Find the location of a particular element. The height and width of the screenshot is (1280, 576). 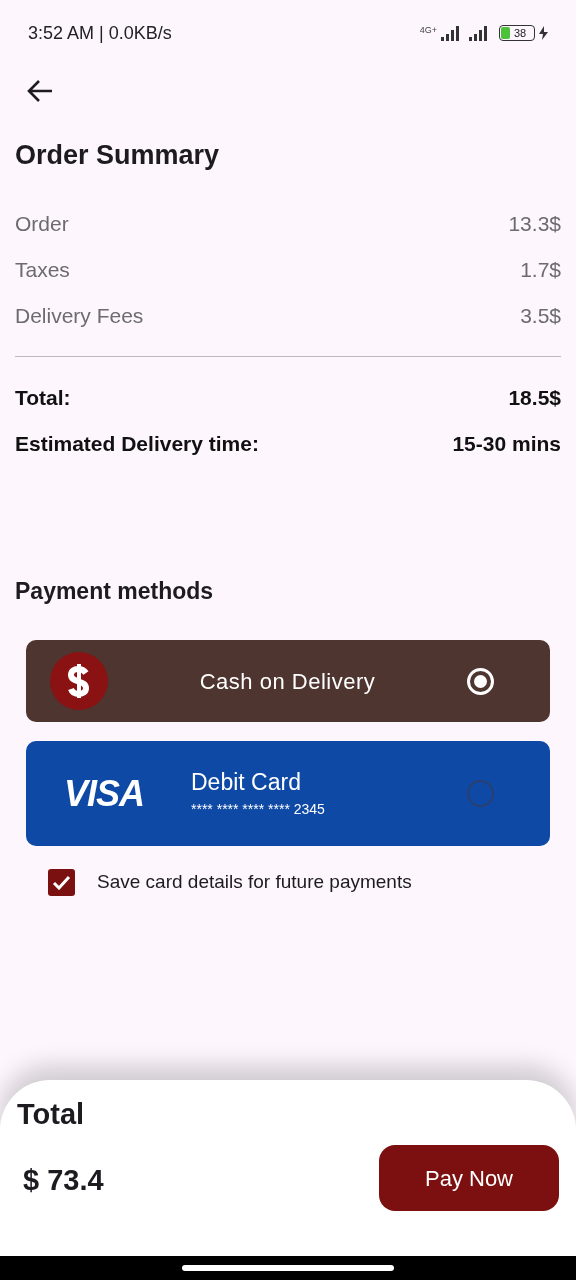

summary-value: 1.7$ is located at coordinates (540, 269).